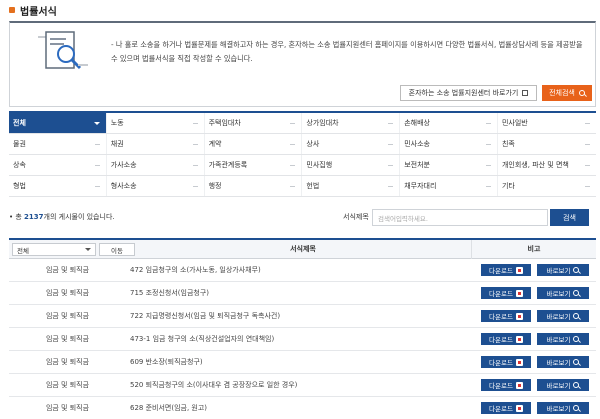 This screenshot has width=600, height=419. What do you see at coordinates (449, 144) in the screenshot?
I see `category-item: 민사소송` at bounding box center [449, 144].